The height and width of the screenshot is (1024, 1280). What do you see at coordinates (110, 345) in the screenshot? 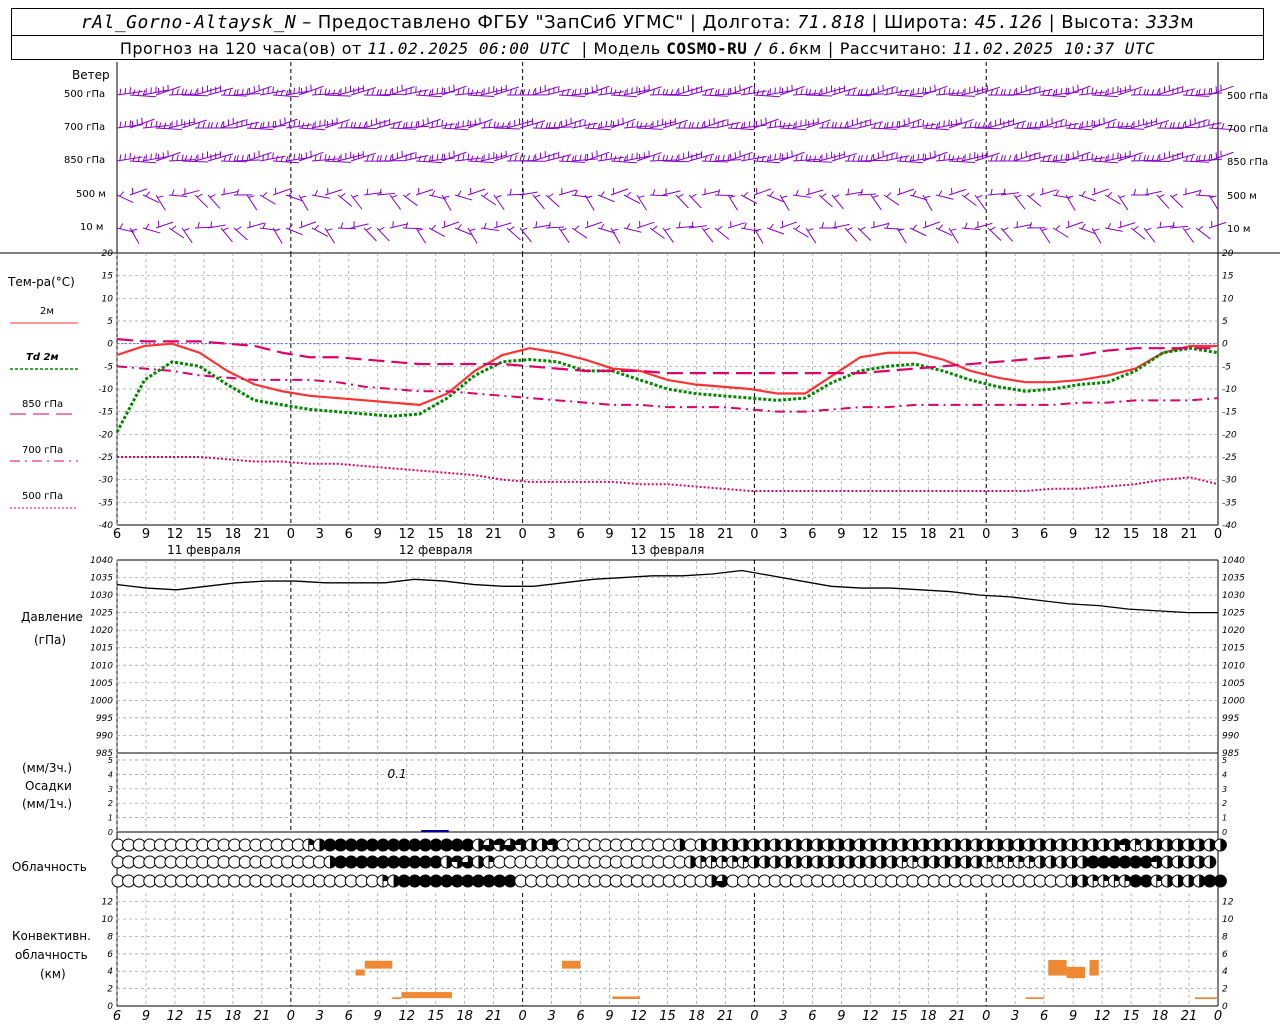
I see `temp-ytick-left: 0` at bounding box center [110, 345].